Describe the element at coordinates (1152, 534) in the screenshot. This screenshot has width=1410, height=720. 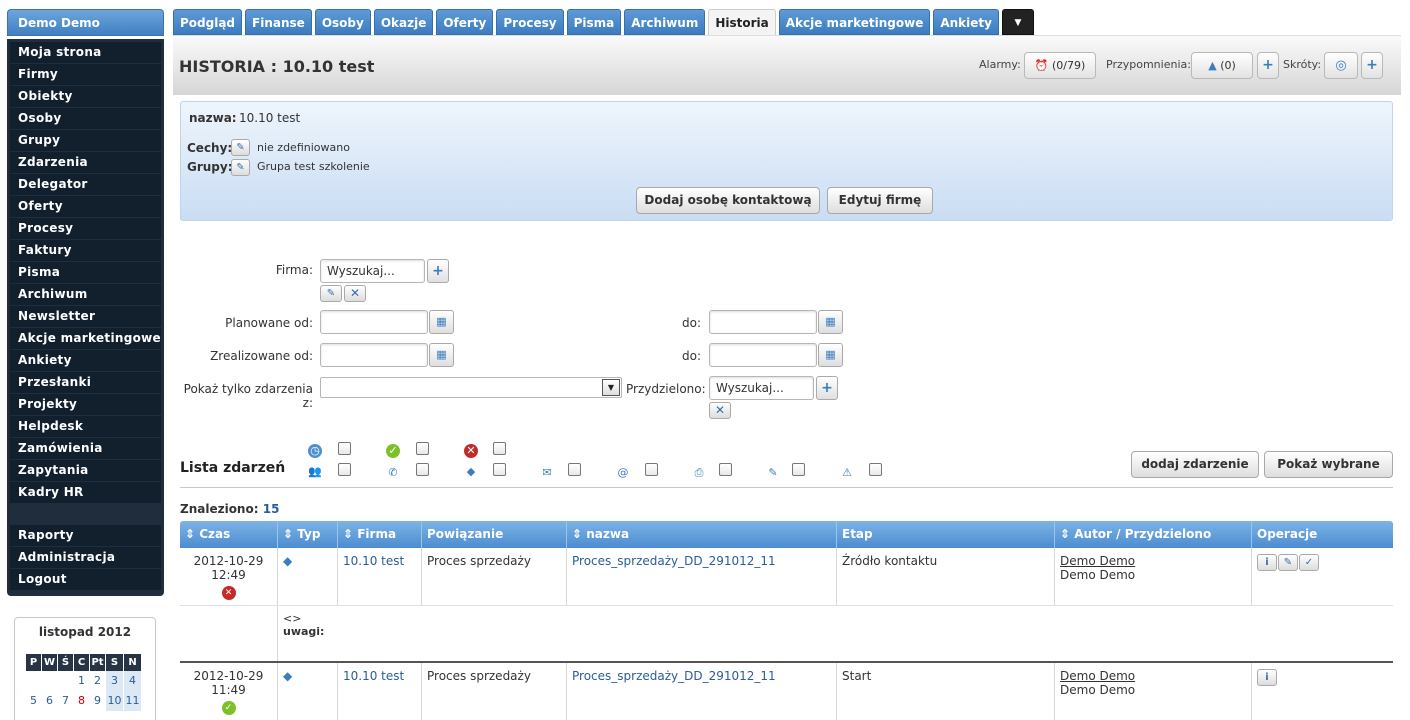
I see `column-header-author: ⇕ Autor / Przydzielono` at that location.